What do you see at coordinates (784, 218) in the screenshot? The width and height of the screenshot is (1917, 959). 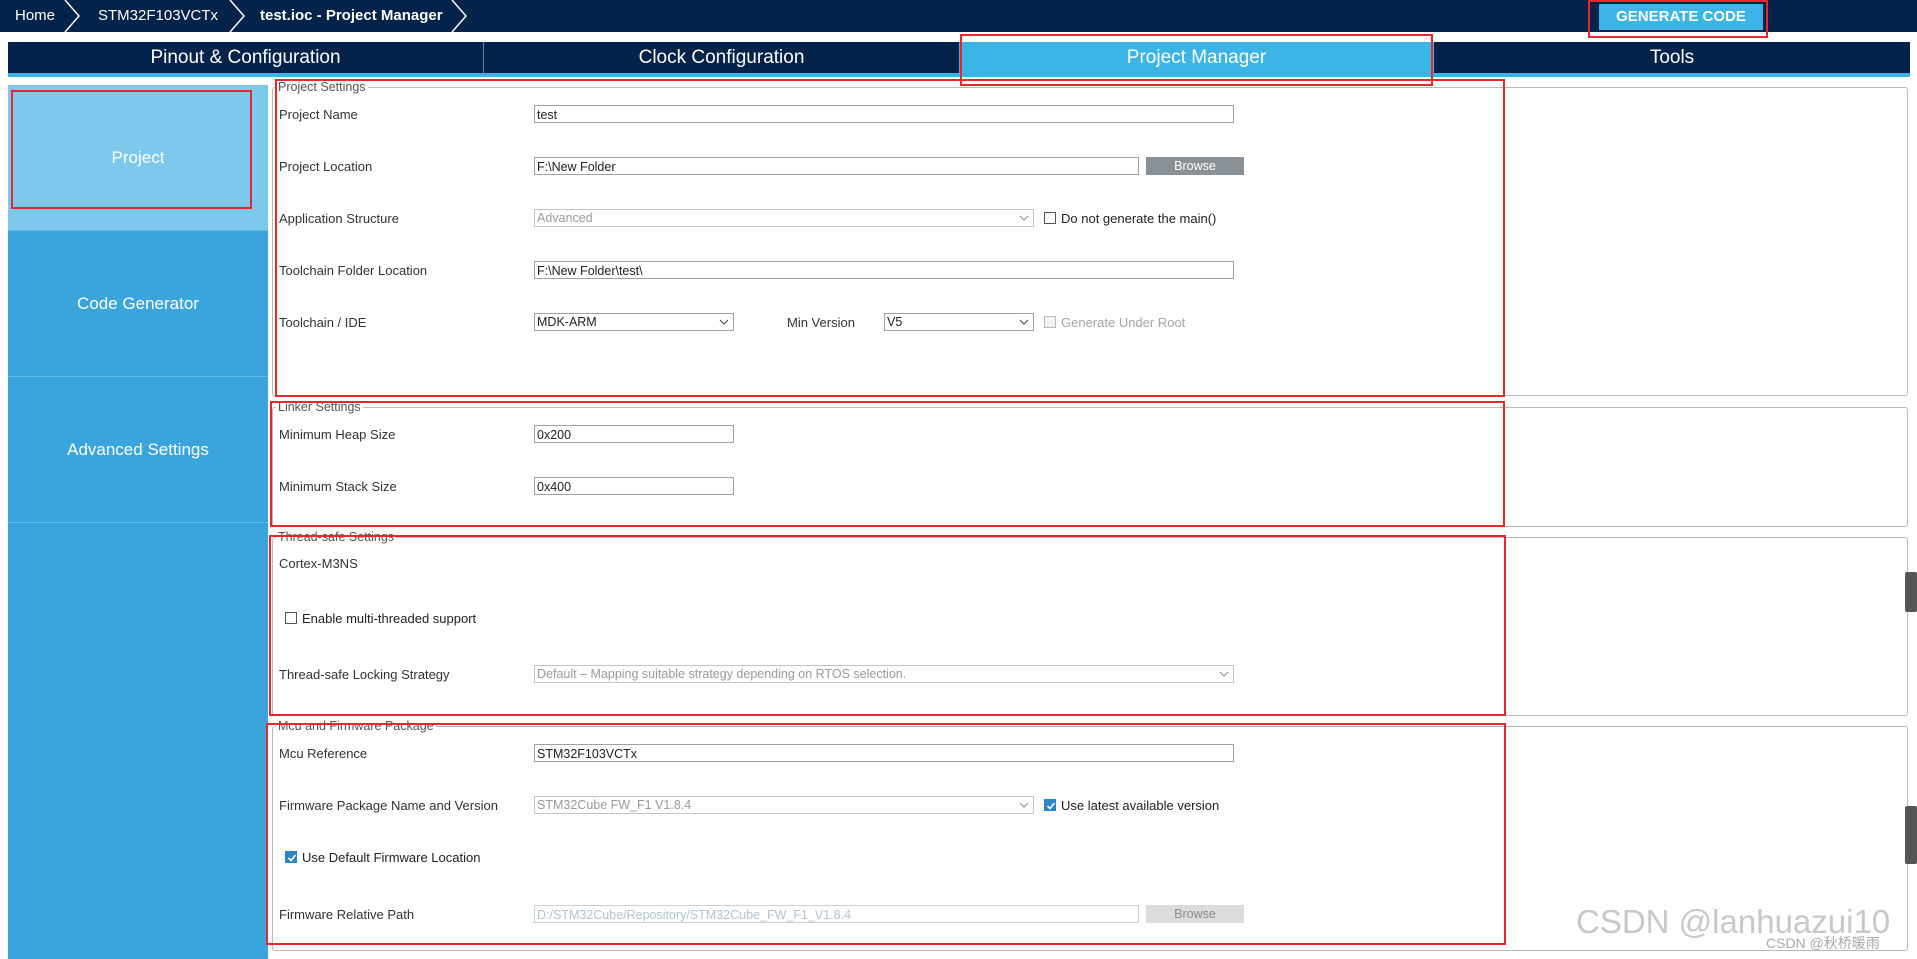 I see `application-structure-select: Advanced` at bounding box center [784, 218].